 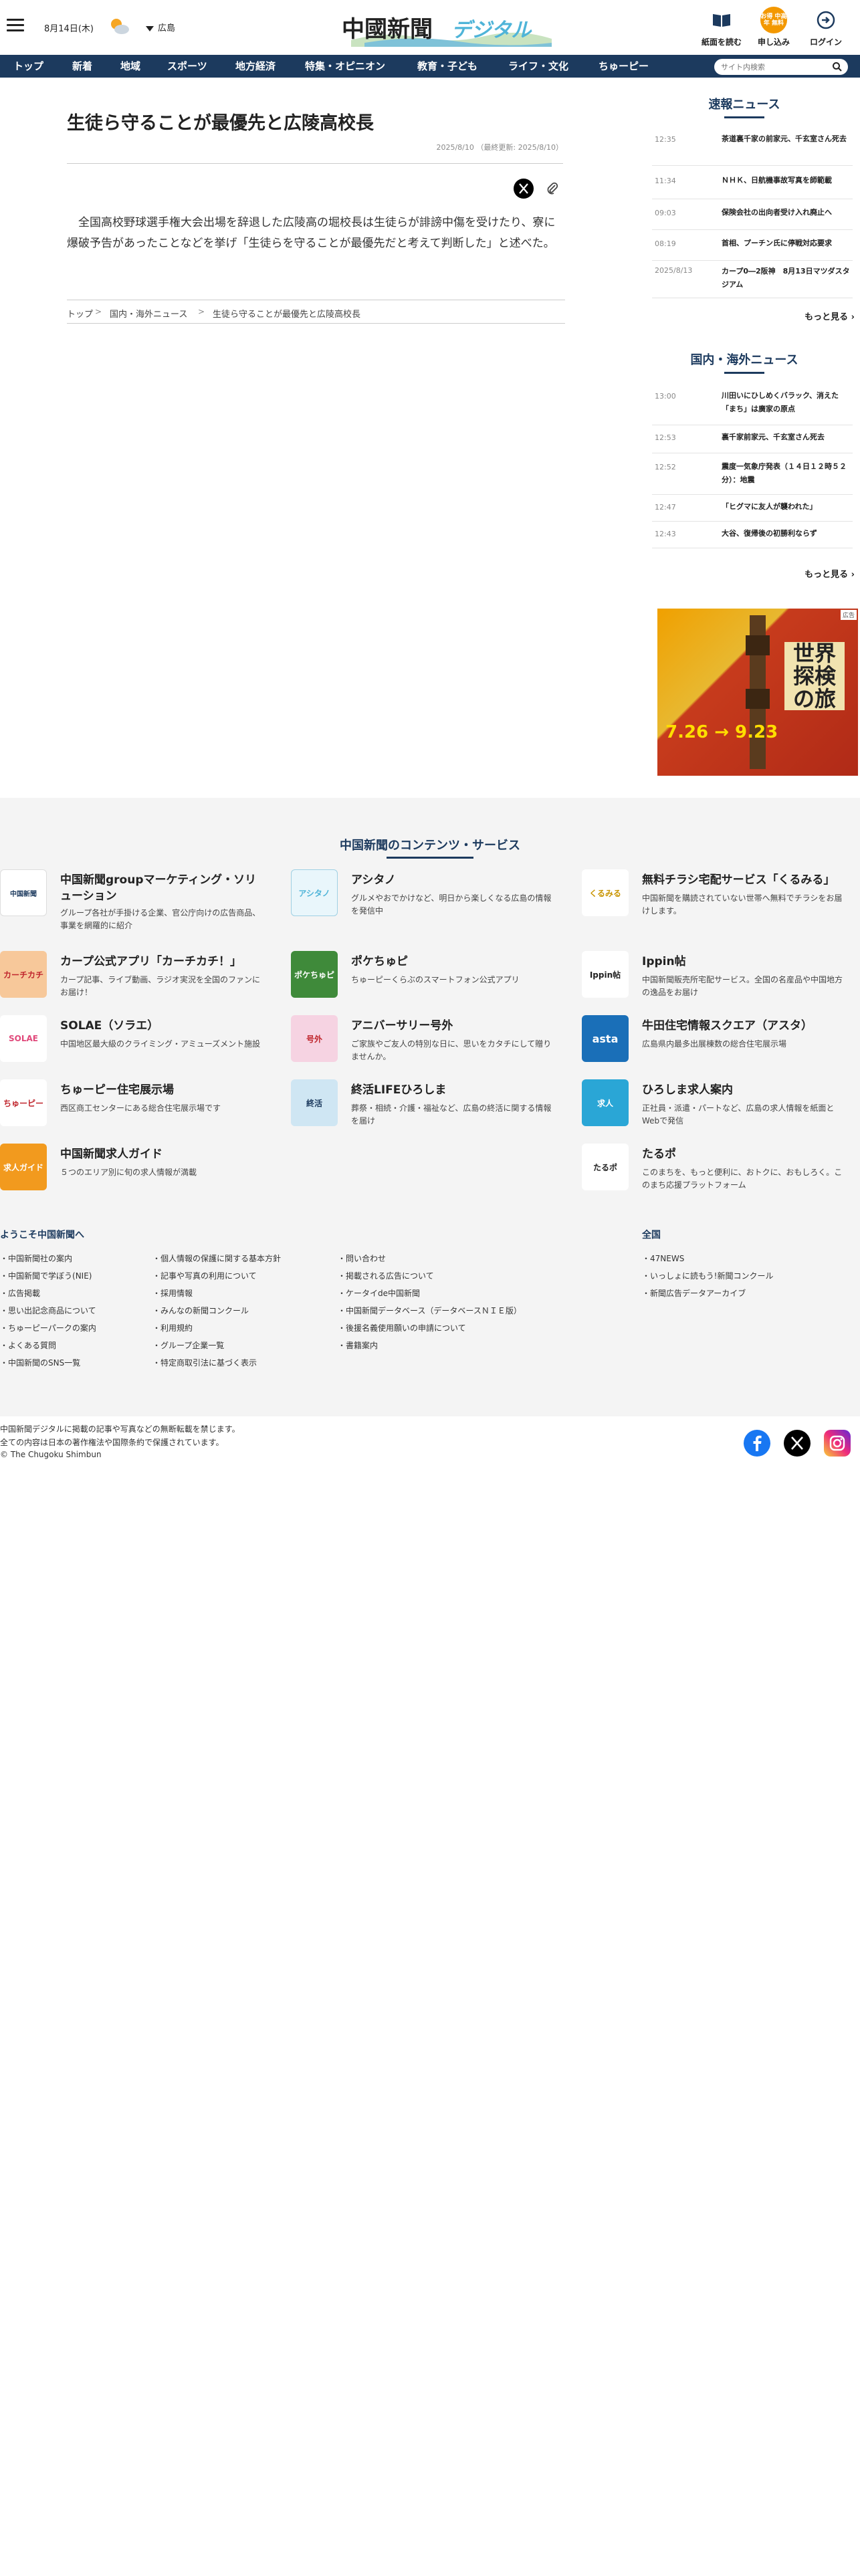 What do you see at coordinates (48, 1310) in the screenshot?
I see `footer-link: 思い出記念商品について` at bounding box center [48, 1310].